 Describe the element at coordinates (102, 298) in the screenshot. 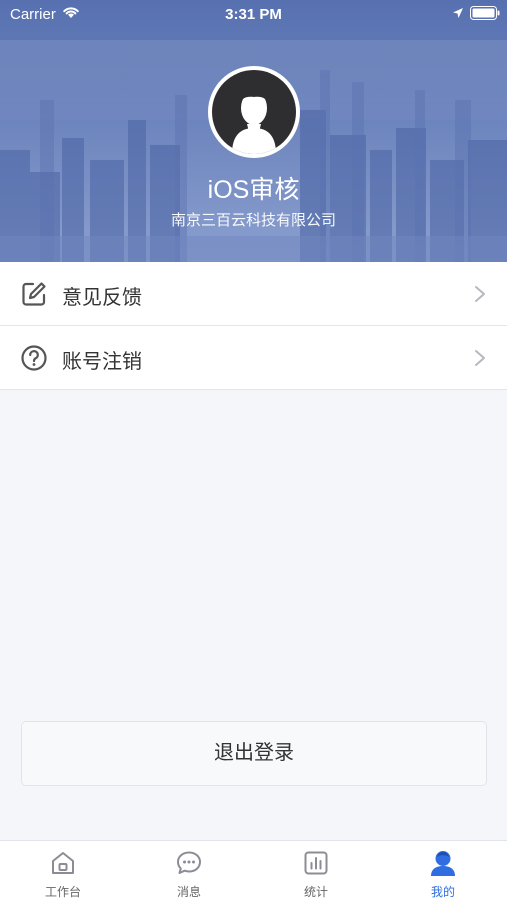

I see `menu-item-label: 意见反馈` at that location.